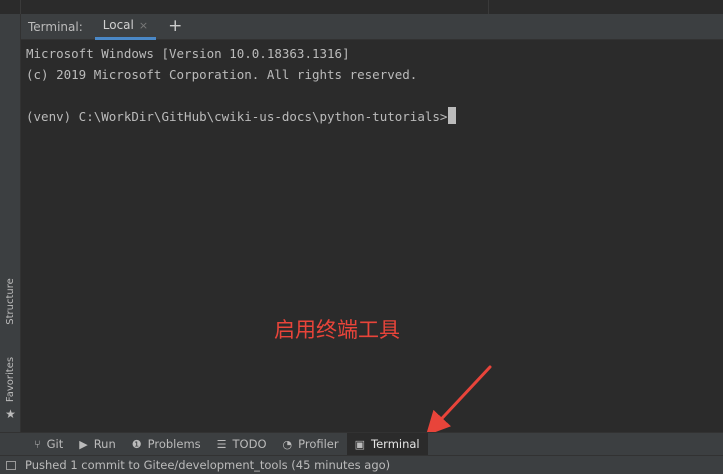 The image size is (723, 474). What do you see at coordinates (55, 444) in the screenshot?
I see `tool-tab-label: Git` at bounding box center [55, 444].